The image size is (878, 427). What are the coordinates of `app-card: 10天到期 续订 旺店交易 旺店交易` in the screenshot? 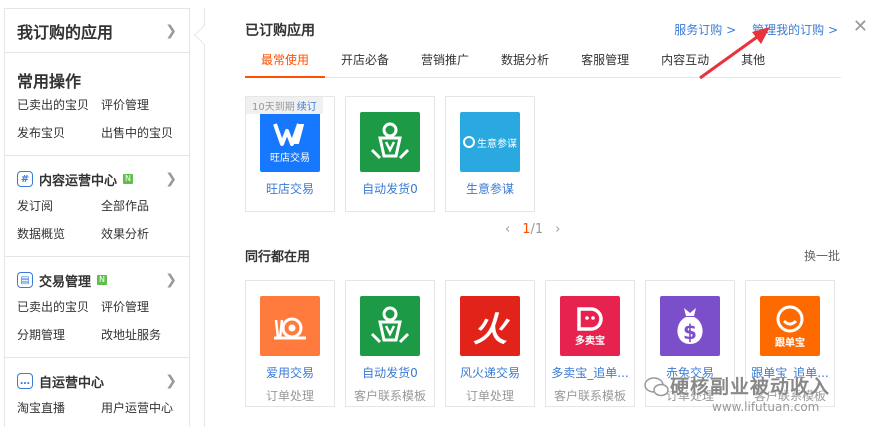 It's located at (290, 154).